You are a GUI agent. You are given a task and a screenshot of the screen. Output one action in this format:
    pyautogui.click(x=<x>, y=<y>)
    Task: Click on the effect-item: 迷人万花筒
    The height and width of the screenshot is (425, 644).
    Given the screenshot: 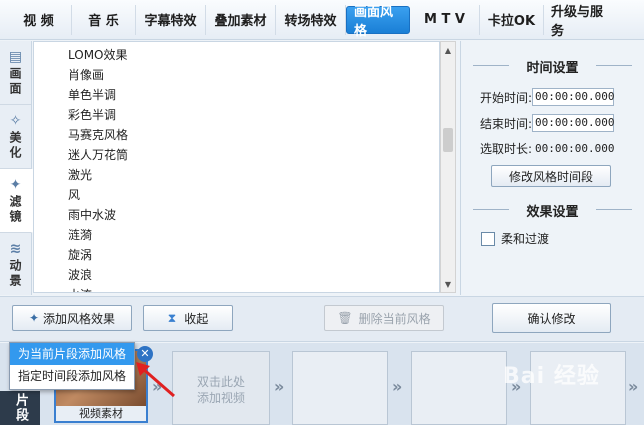 What is the action you would take?
    pyautogui.click(x=236, y=155)
    